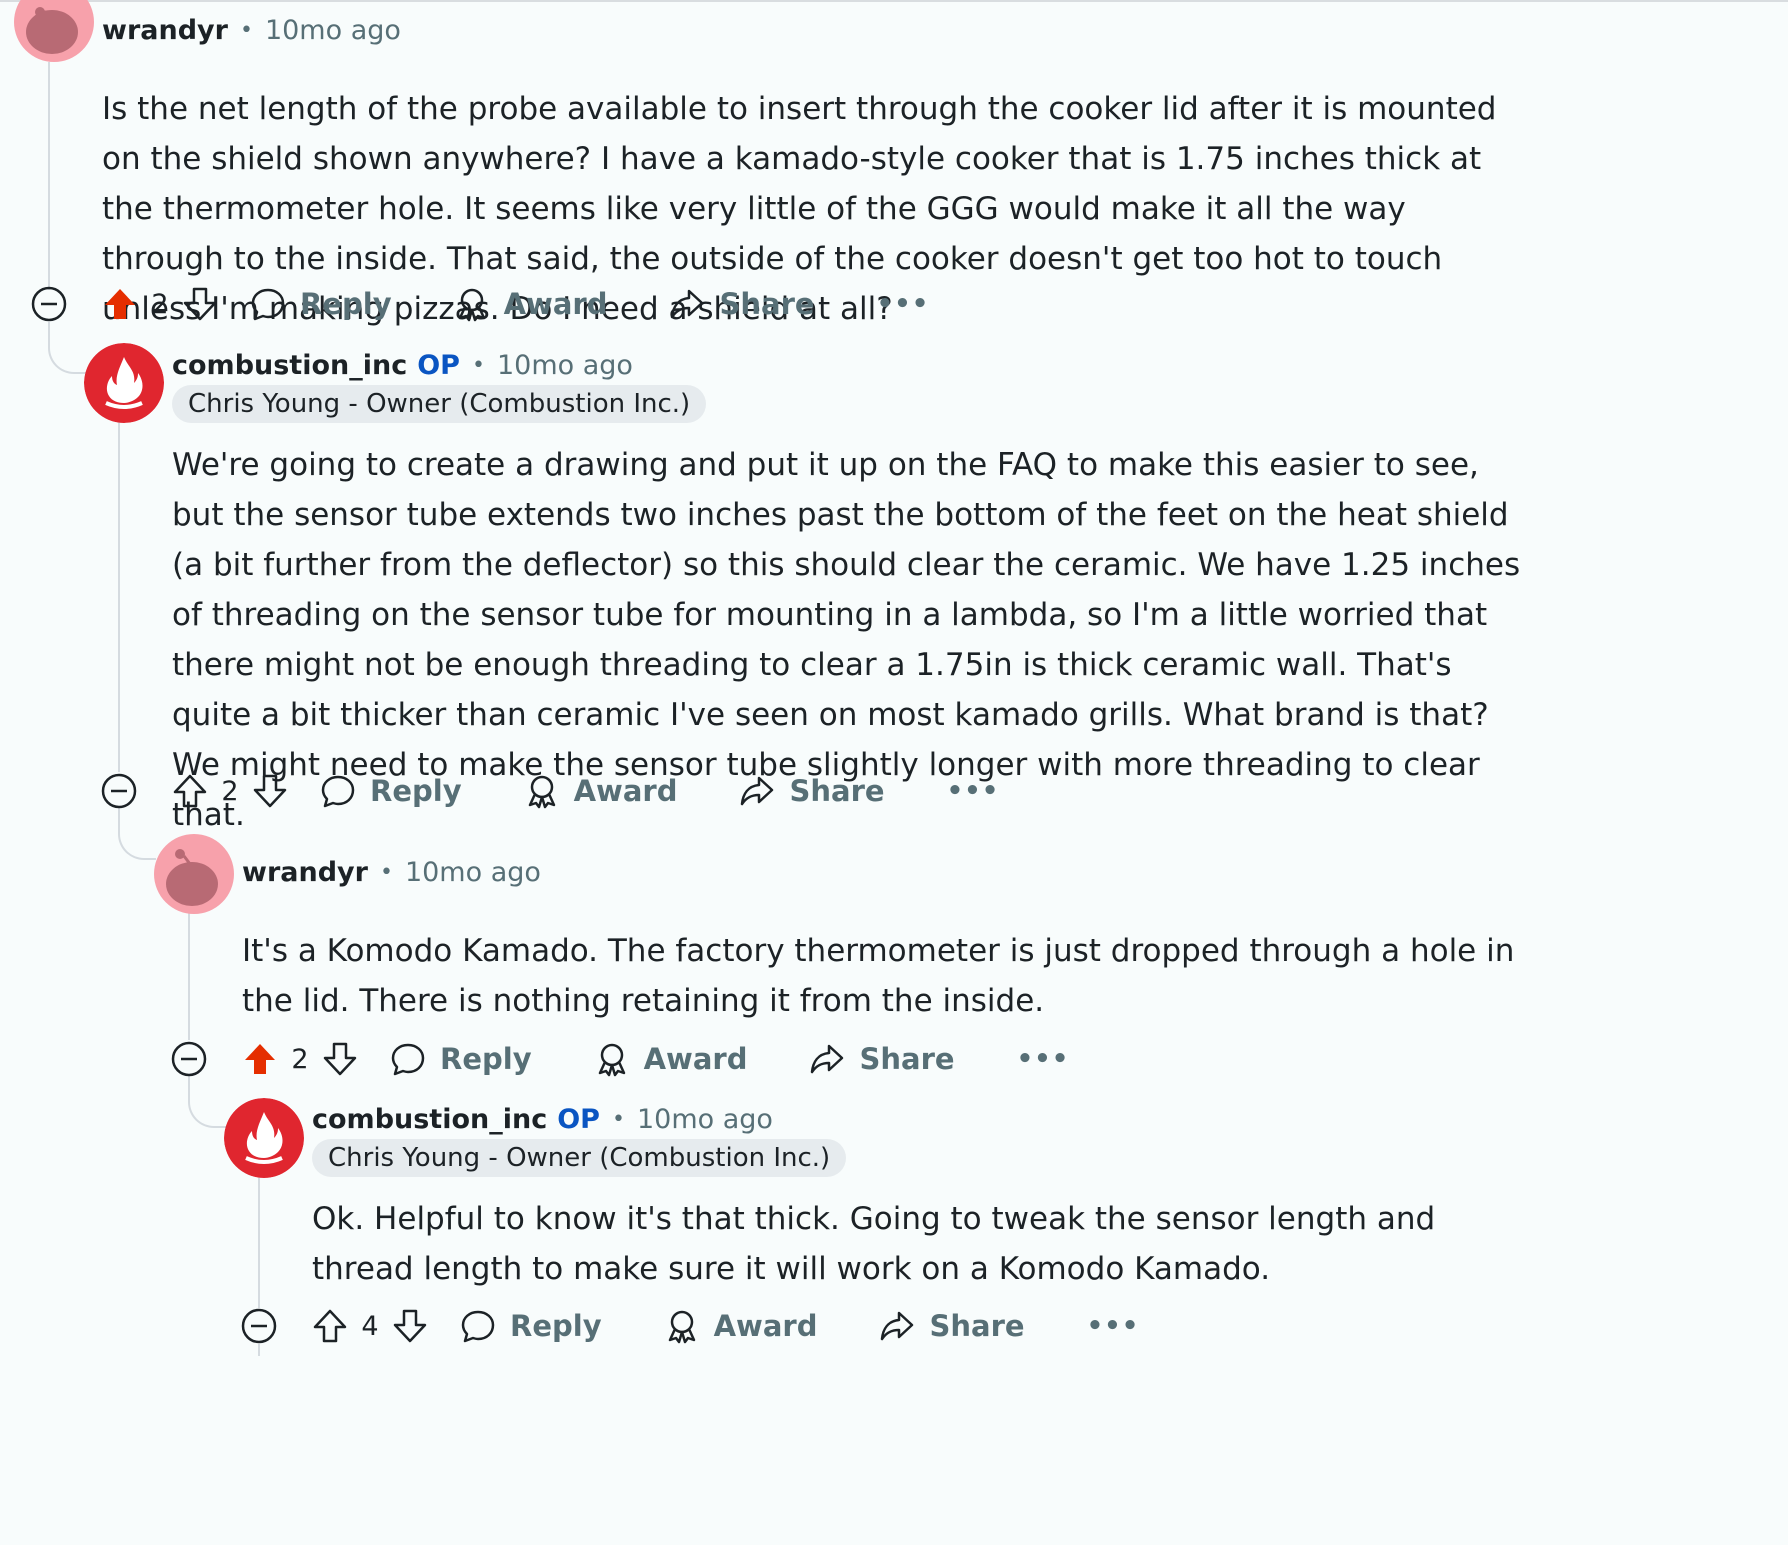  I want to click on vote-score: 4, so click(370, 1326).